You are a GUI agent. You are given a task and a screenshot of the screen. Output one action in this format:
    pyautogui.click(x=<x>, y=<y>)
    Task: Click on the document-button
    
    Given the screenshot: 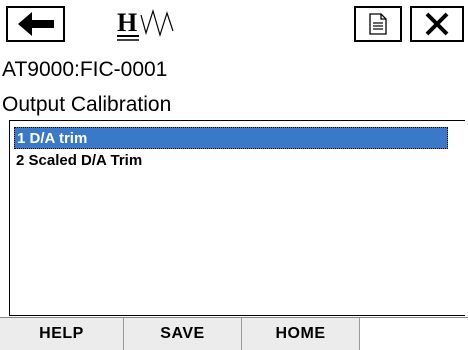 What is the action you would take?
    pyautogui.click(x=378, y=24)
    